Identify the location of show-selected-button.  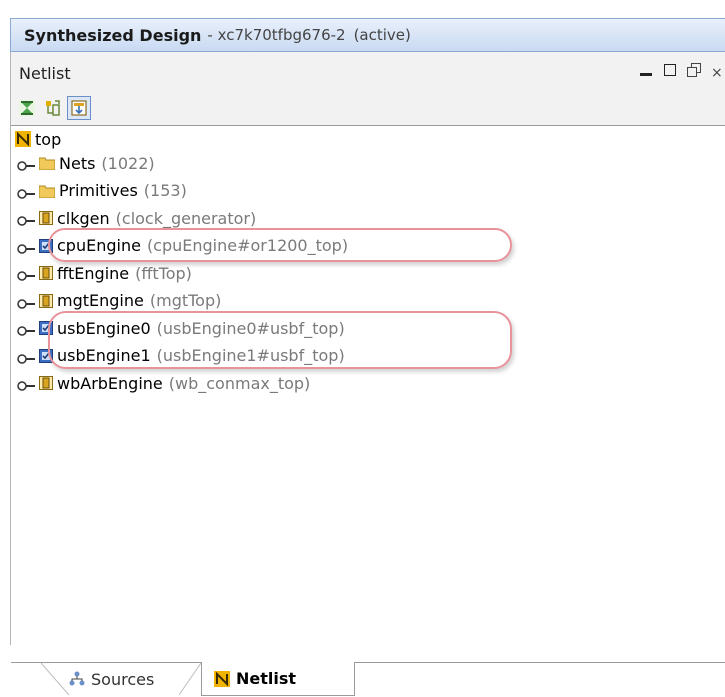
(79, 108).